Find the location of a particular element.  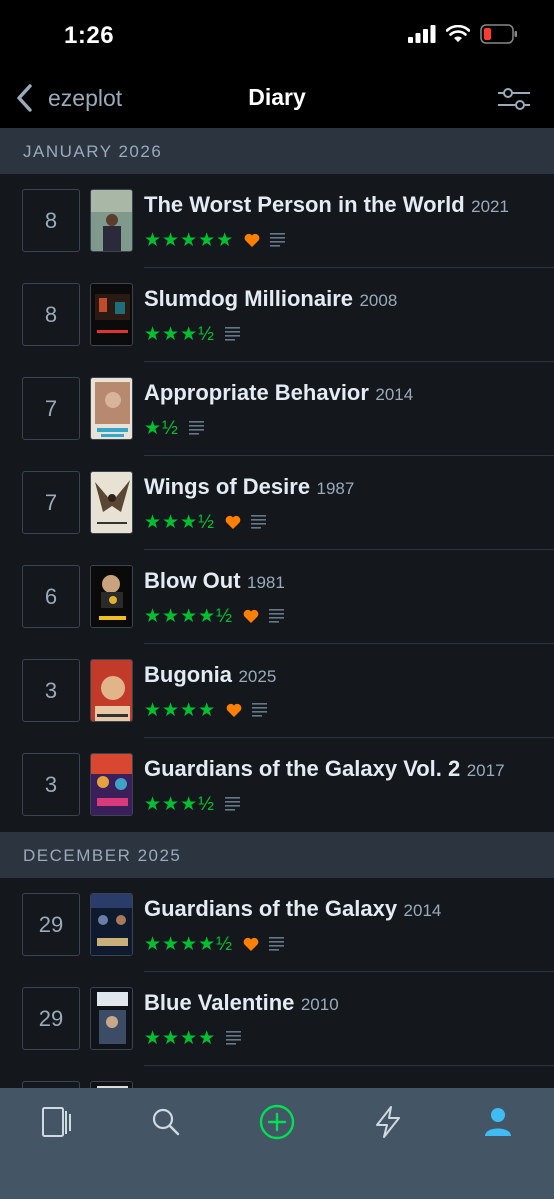

page-title: Diary is located at coordinates (277, 97).